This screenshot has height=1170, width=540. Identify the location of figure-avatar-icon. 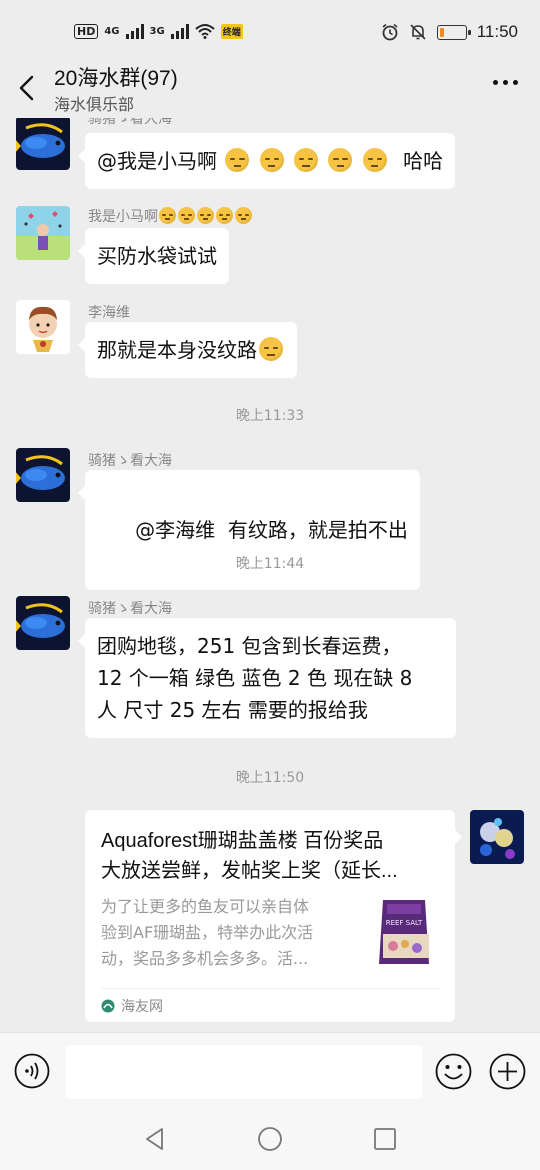
(43, 233).